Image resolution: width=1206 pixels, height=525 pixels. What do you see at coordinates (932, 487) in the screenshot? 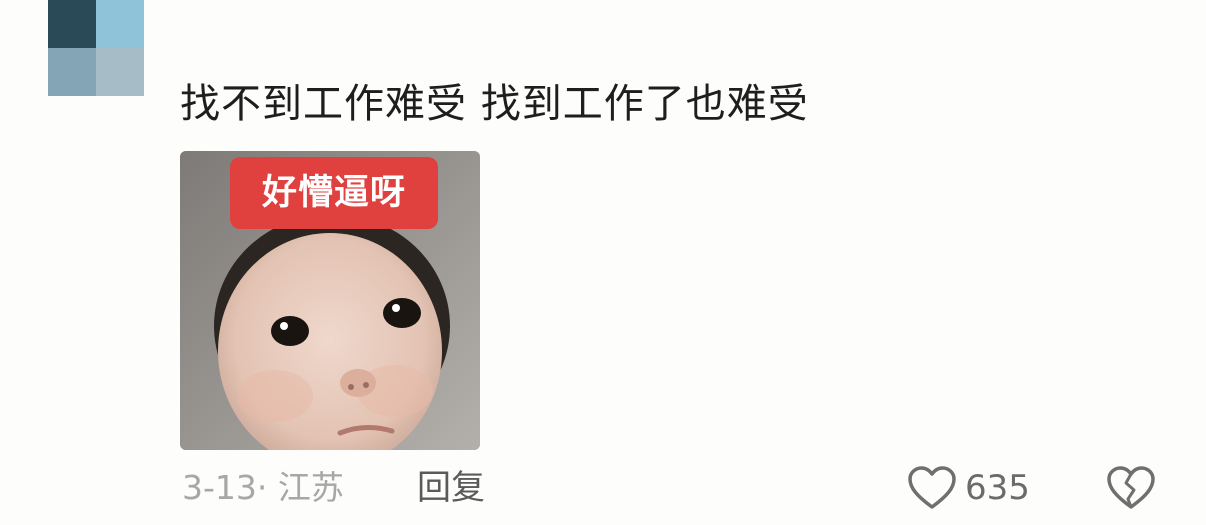
I see `heart-outline-icon` at bounding box center [932, 487].